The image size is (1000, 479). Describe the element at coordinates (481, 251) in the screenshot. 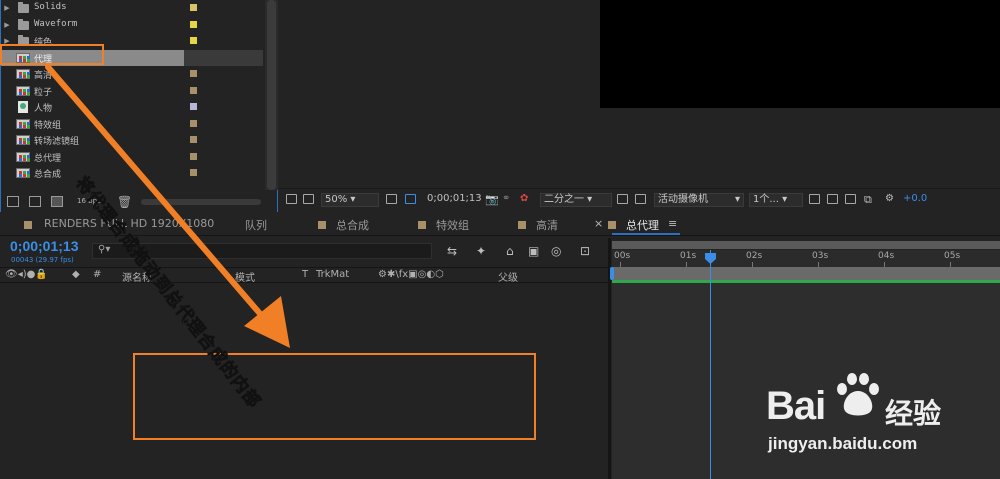

I see `draft-3d-icon: ✦` at that location.